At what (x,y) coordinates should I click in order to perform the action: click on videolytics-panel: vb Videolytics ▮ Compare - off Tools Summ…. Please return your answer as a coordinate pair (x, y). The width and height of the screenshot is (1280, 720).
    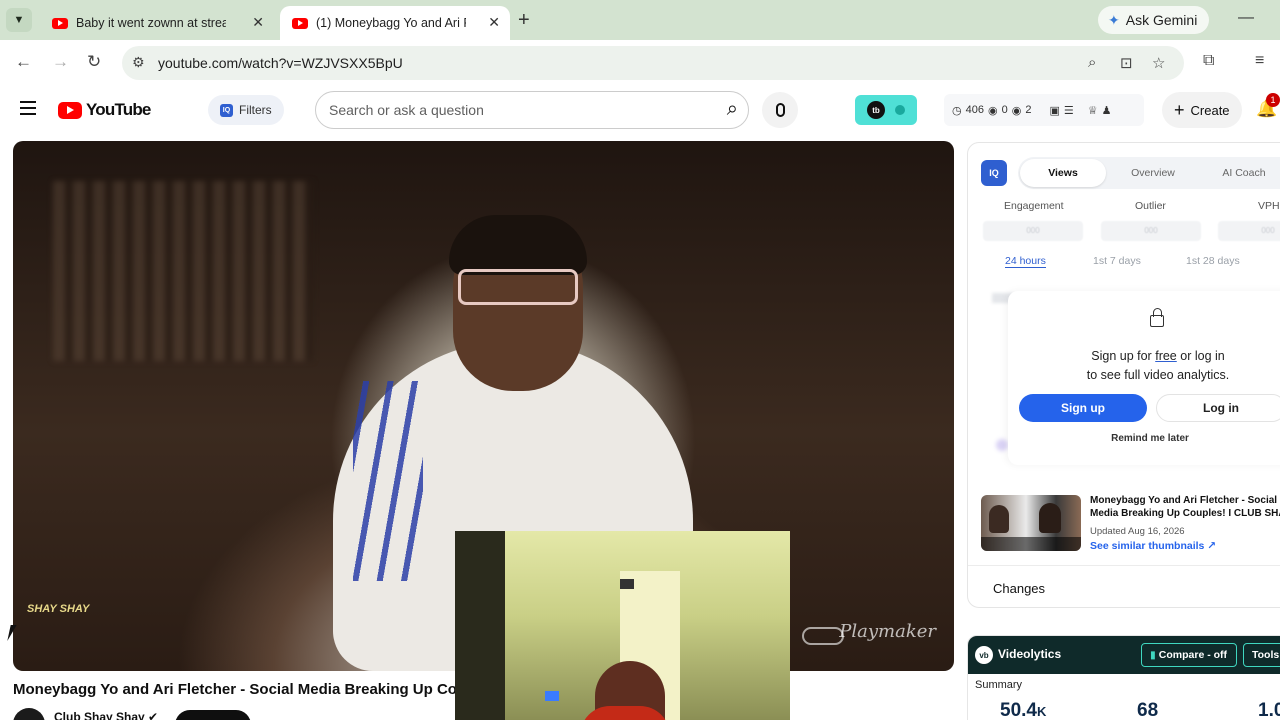
    Looking at the image, I should click on (1123, 677).